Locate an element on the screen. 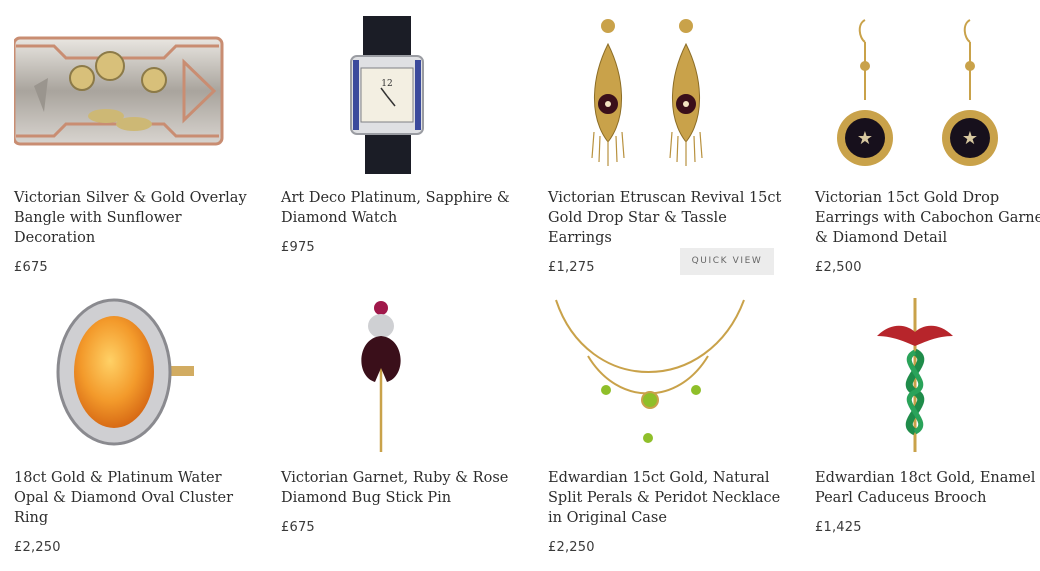 This screenshot has height=571, width=1040. caduceus-brooch-icon is located at coordinates (927, 377).